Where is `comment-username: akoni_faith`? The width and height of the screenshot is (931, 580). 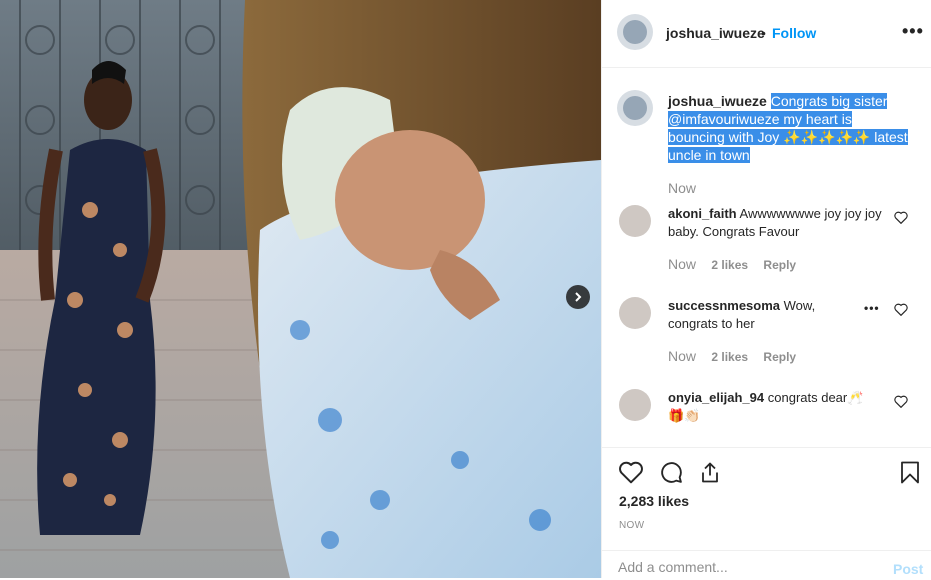 comment-username: akoni_faith is located at coordinates (702, 213).